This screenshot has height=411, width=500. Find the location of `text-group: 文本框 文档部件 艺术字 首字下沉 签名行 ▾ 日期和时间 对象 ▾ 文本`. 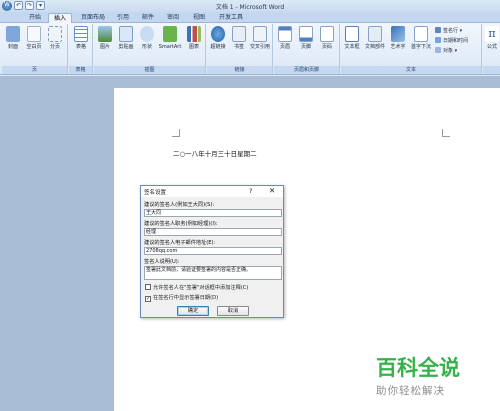

text-group: 文本框 文档部件 艺术字 首字下沉 签名行 ▾ 日期和时间 对象 ▾ 文本 is located at coordinates (411, 49).